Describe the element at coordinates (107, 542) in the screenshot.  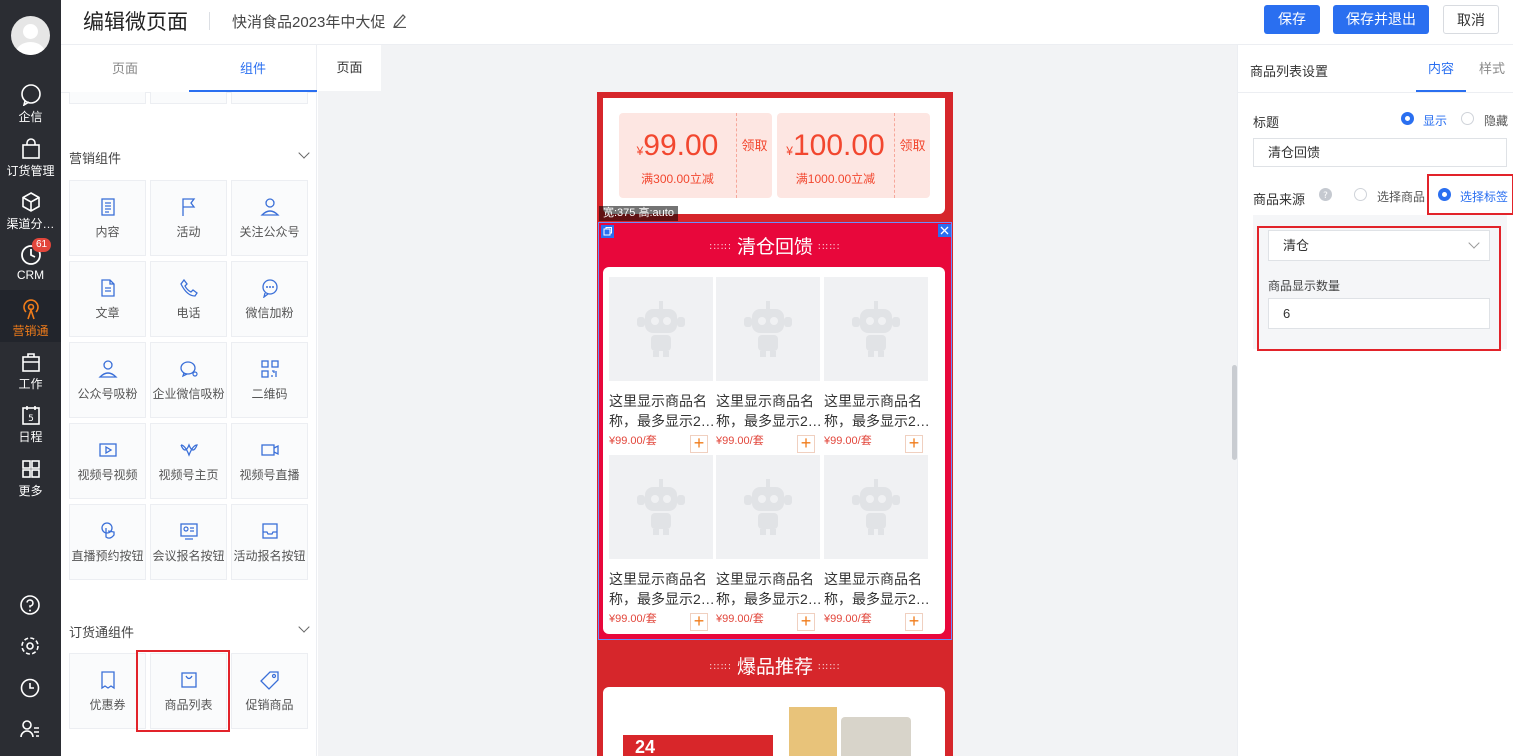
I see `component-live-reserve-button: 直播预约按钮` at that location.